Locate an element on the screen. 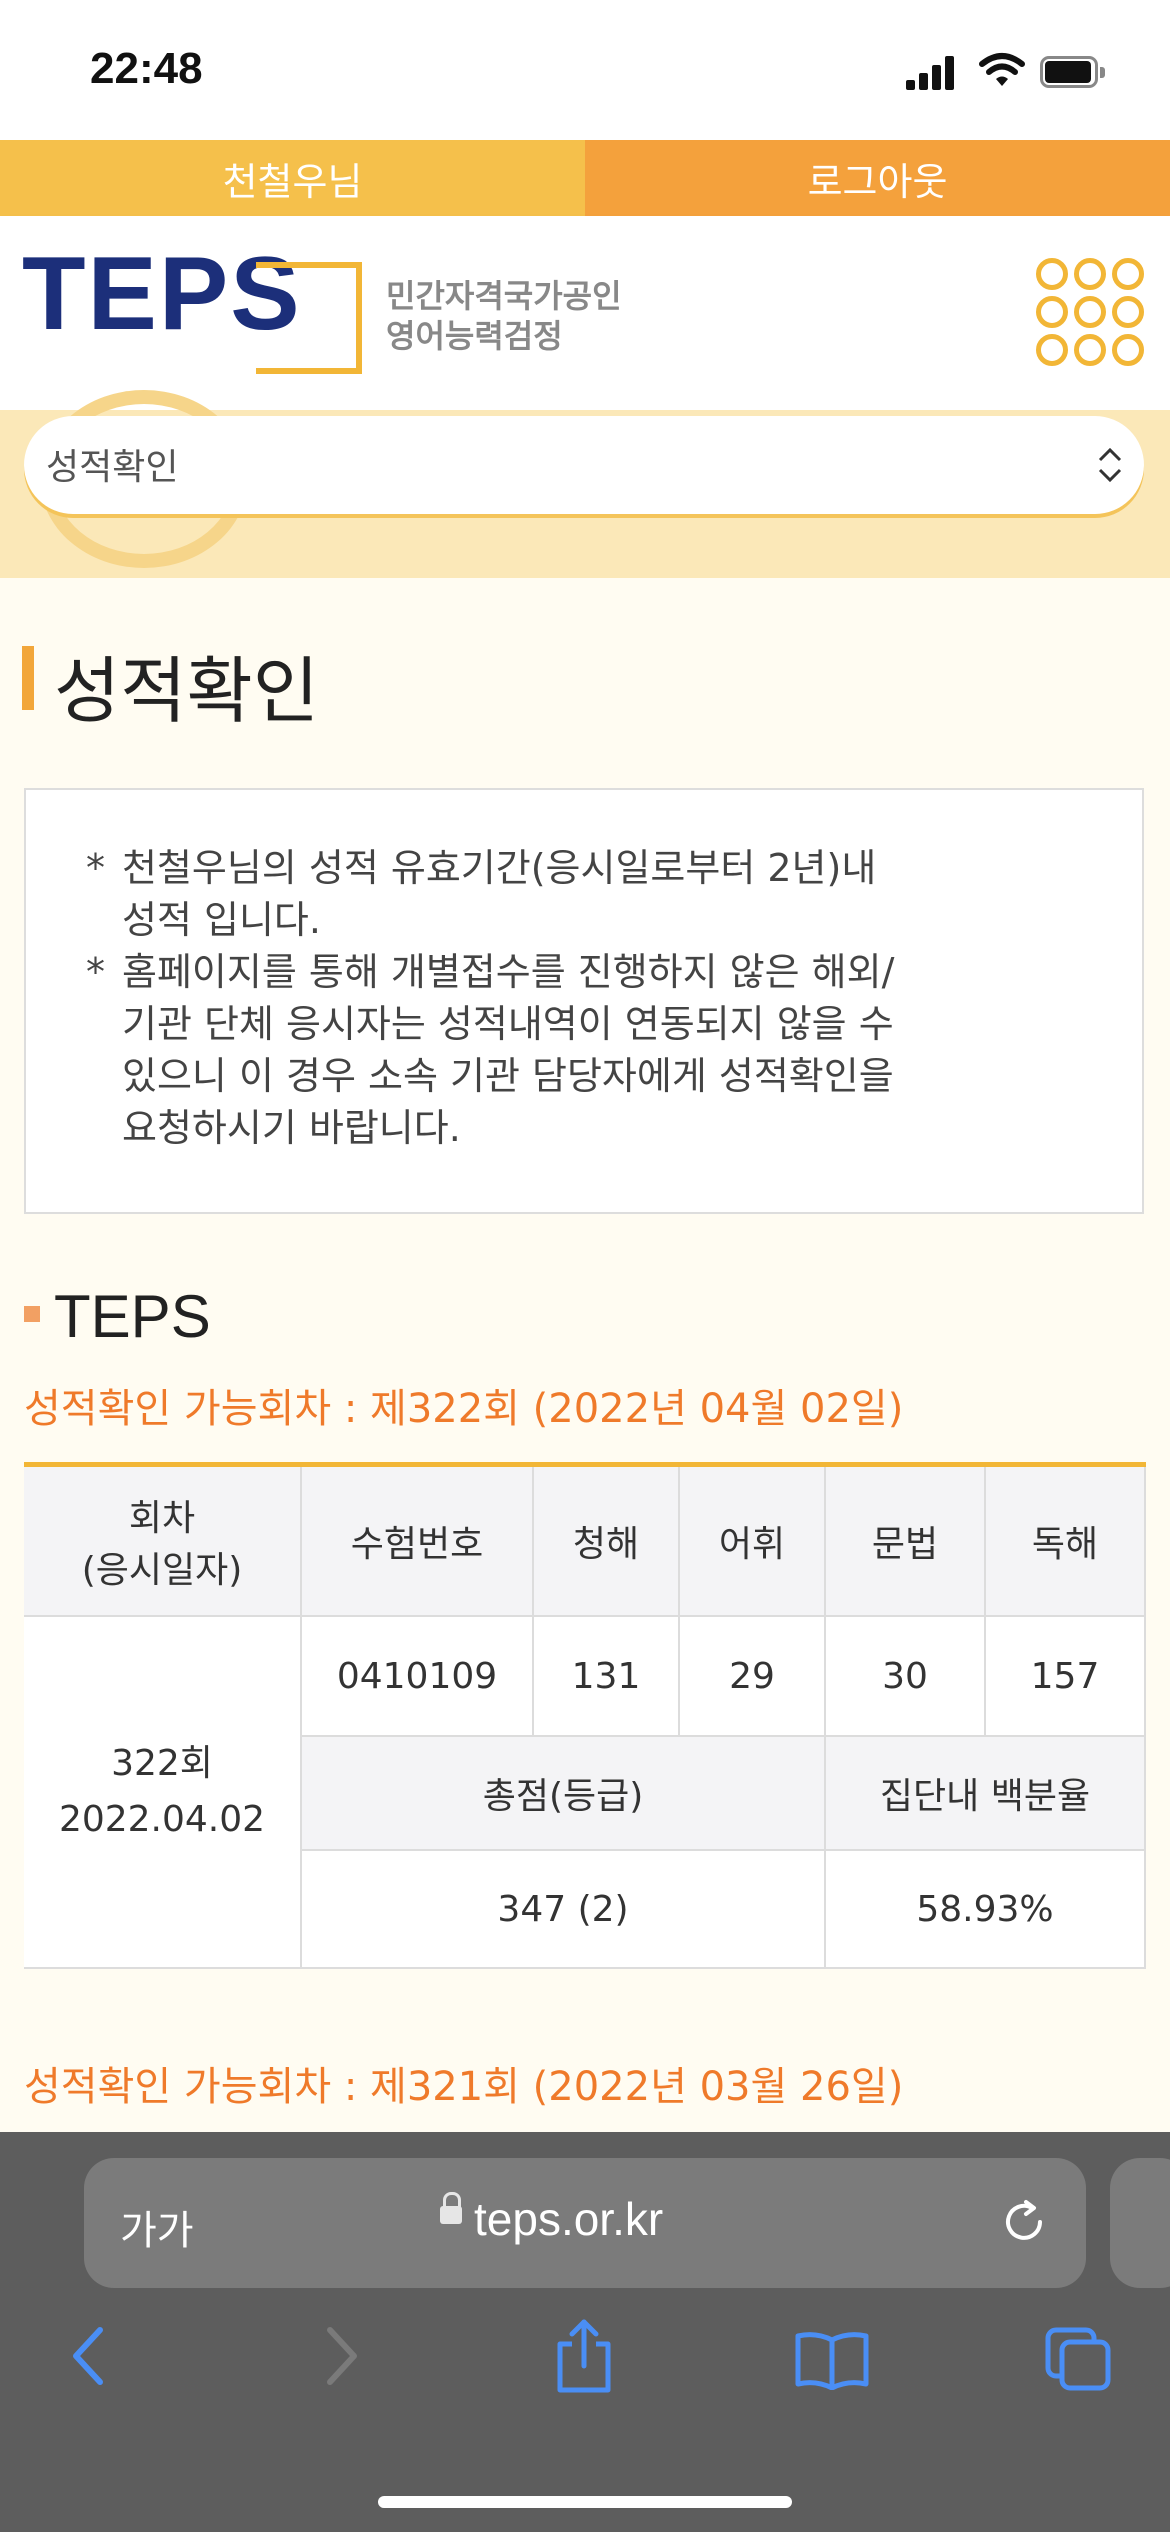  score-vocab: 29 is located at coordinates (753, 1677).